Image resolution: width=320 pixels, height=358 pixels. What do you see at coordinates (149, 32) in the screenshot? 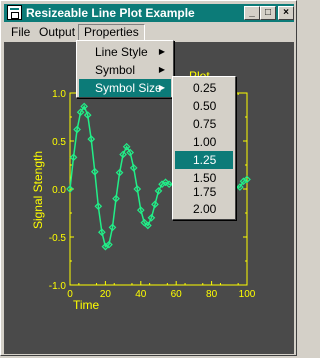
I see `menu-bar: File Output Properties` at bounding box center [149, 32].